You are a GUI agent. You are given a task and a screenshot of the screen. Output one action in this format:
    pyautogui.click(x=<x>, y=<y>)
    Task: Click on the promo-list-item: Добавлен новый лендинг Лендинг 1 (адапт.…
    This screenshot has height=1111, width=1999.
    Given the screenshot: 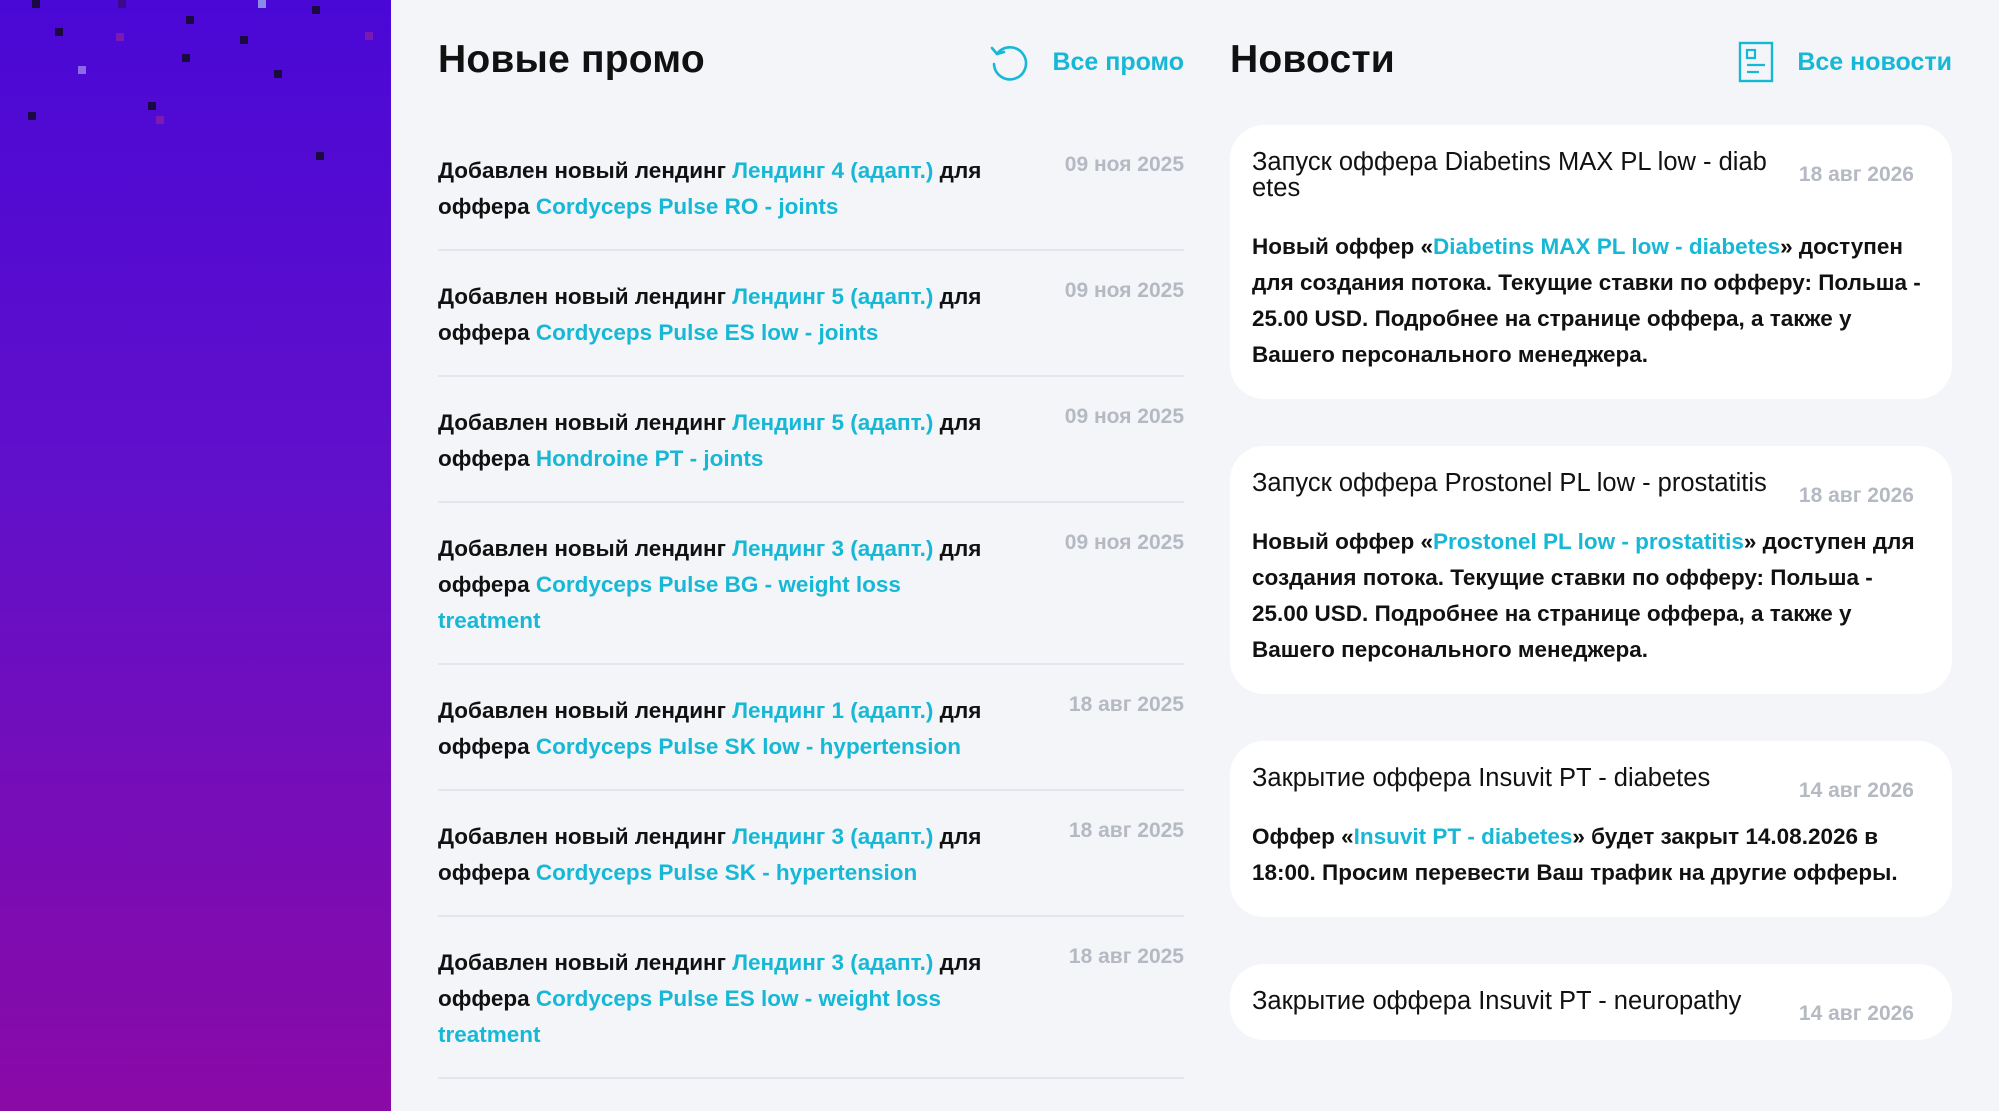 What is the action you would take?
    pyautogui.click(x=811, y=728)
    